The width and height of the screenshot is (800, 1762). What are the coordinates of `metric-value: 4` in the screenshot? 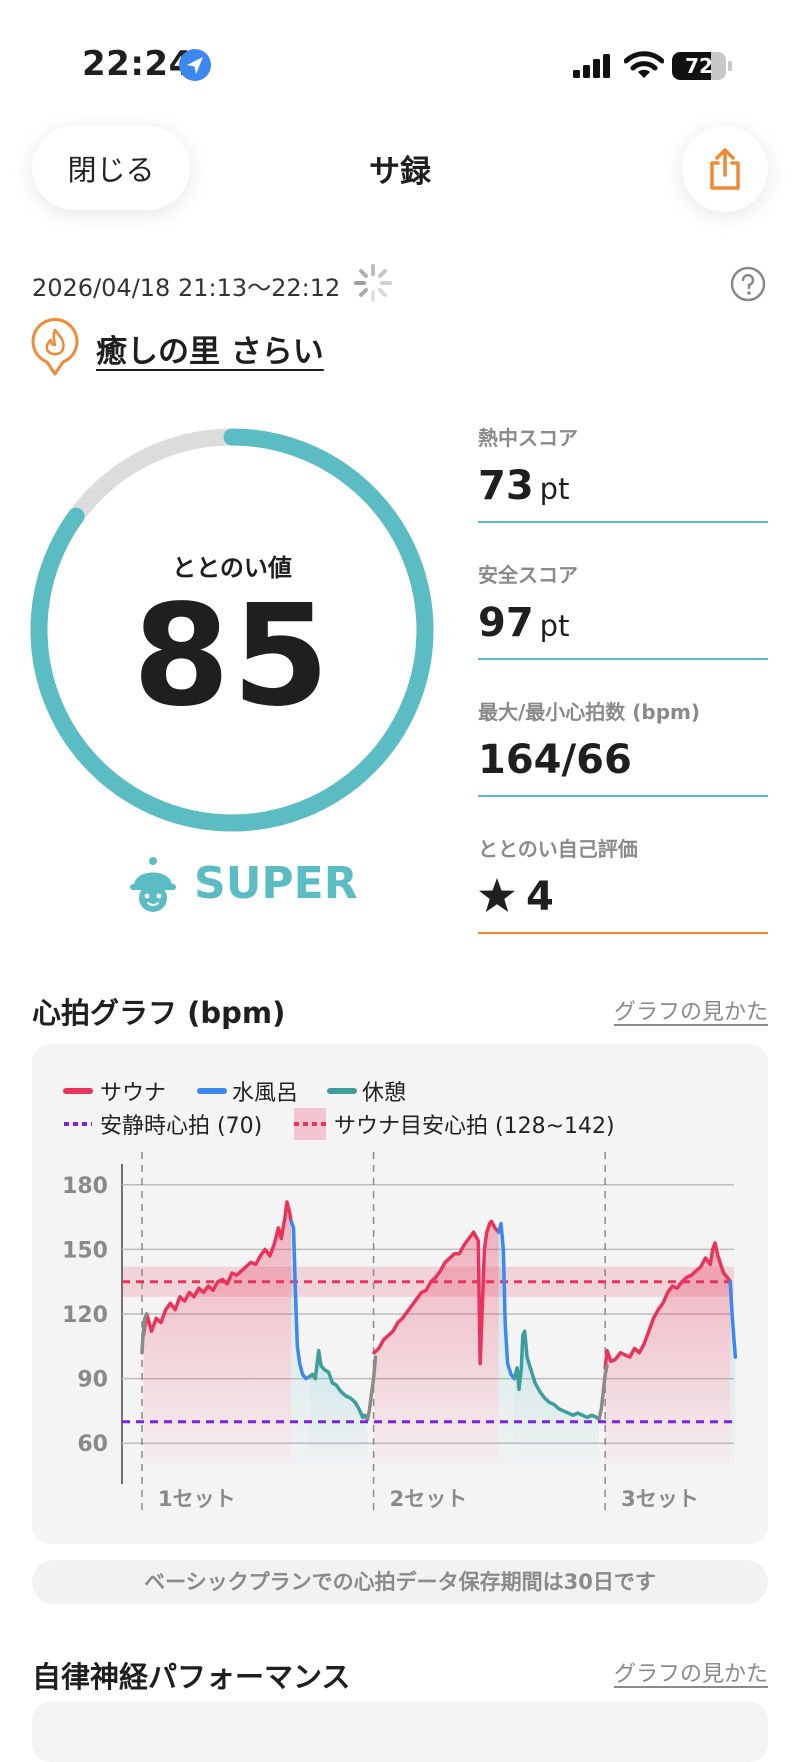 It's located at (623, 903).